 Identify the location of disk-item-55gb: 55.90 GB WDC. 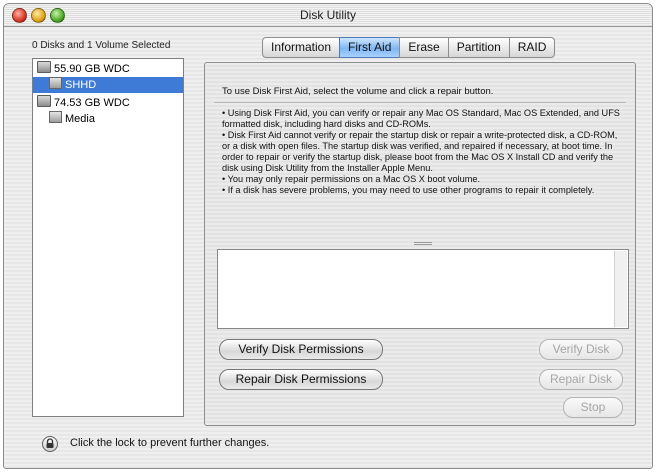
(108, 69).